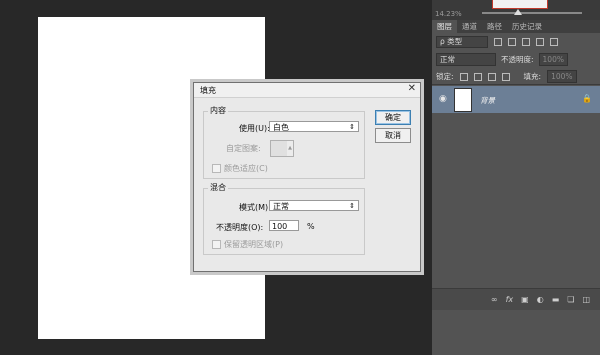 The image size is (600, 355). I want to click on pattern-label: 自定图案:, so click(243, 148).